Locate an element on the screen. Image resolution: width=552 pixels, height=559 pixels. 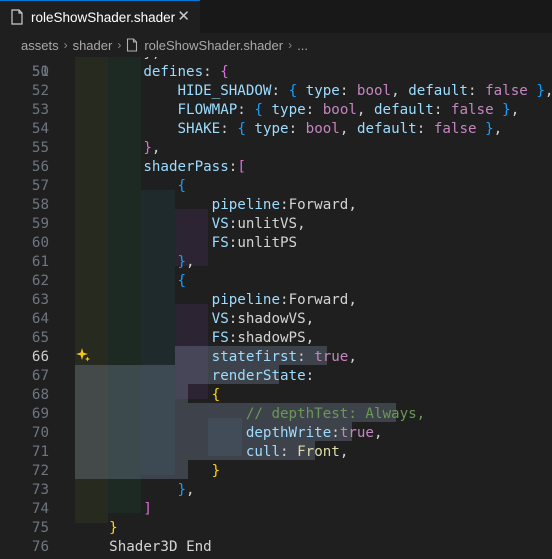
code-line: 61 }, is located at coordinates (276, 262).